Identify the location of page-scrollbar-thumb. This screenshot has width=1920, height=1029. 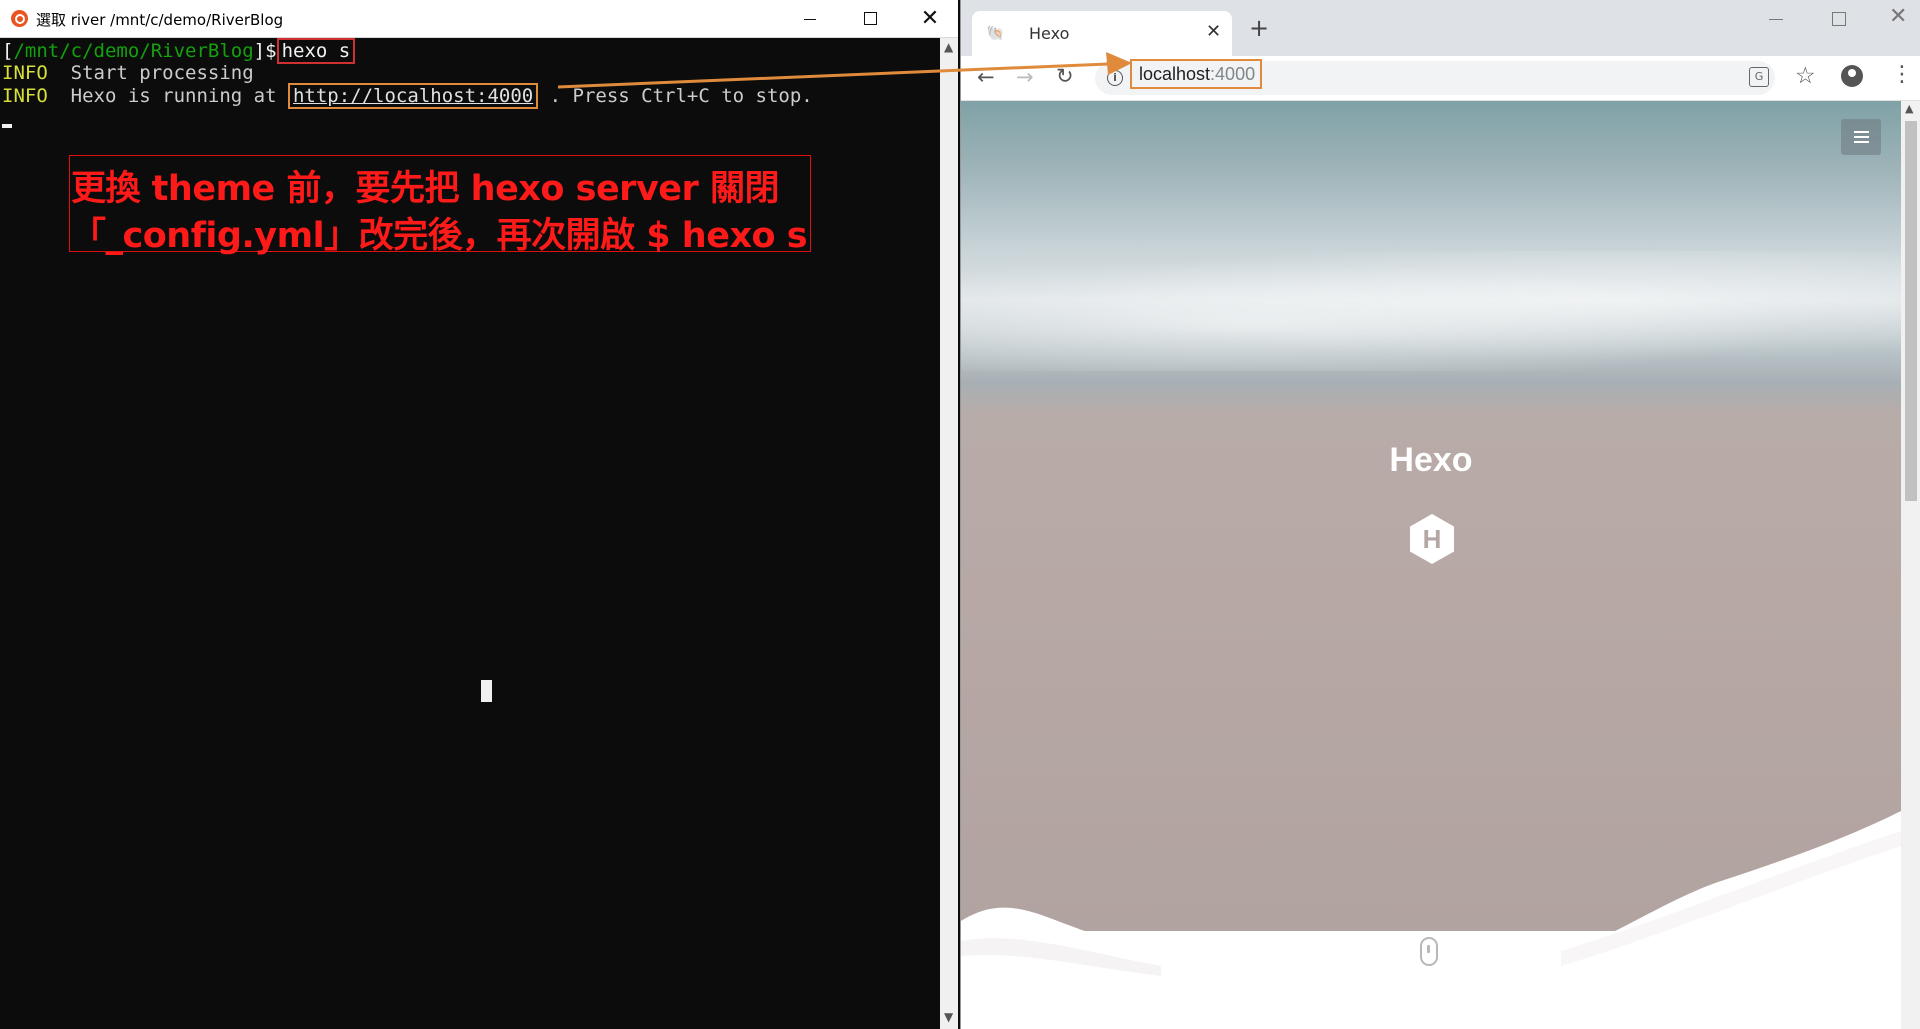
(1911, 311).